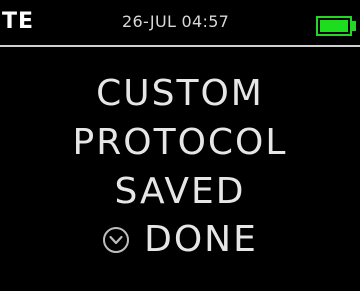 The image size is (360, 291). I want to click on date-time: 26-JUL 04:57, so click(176, 21).